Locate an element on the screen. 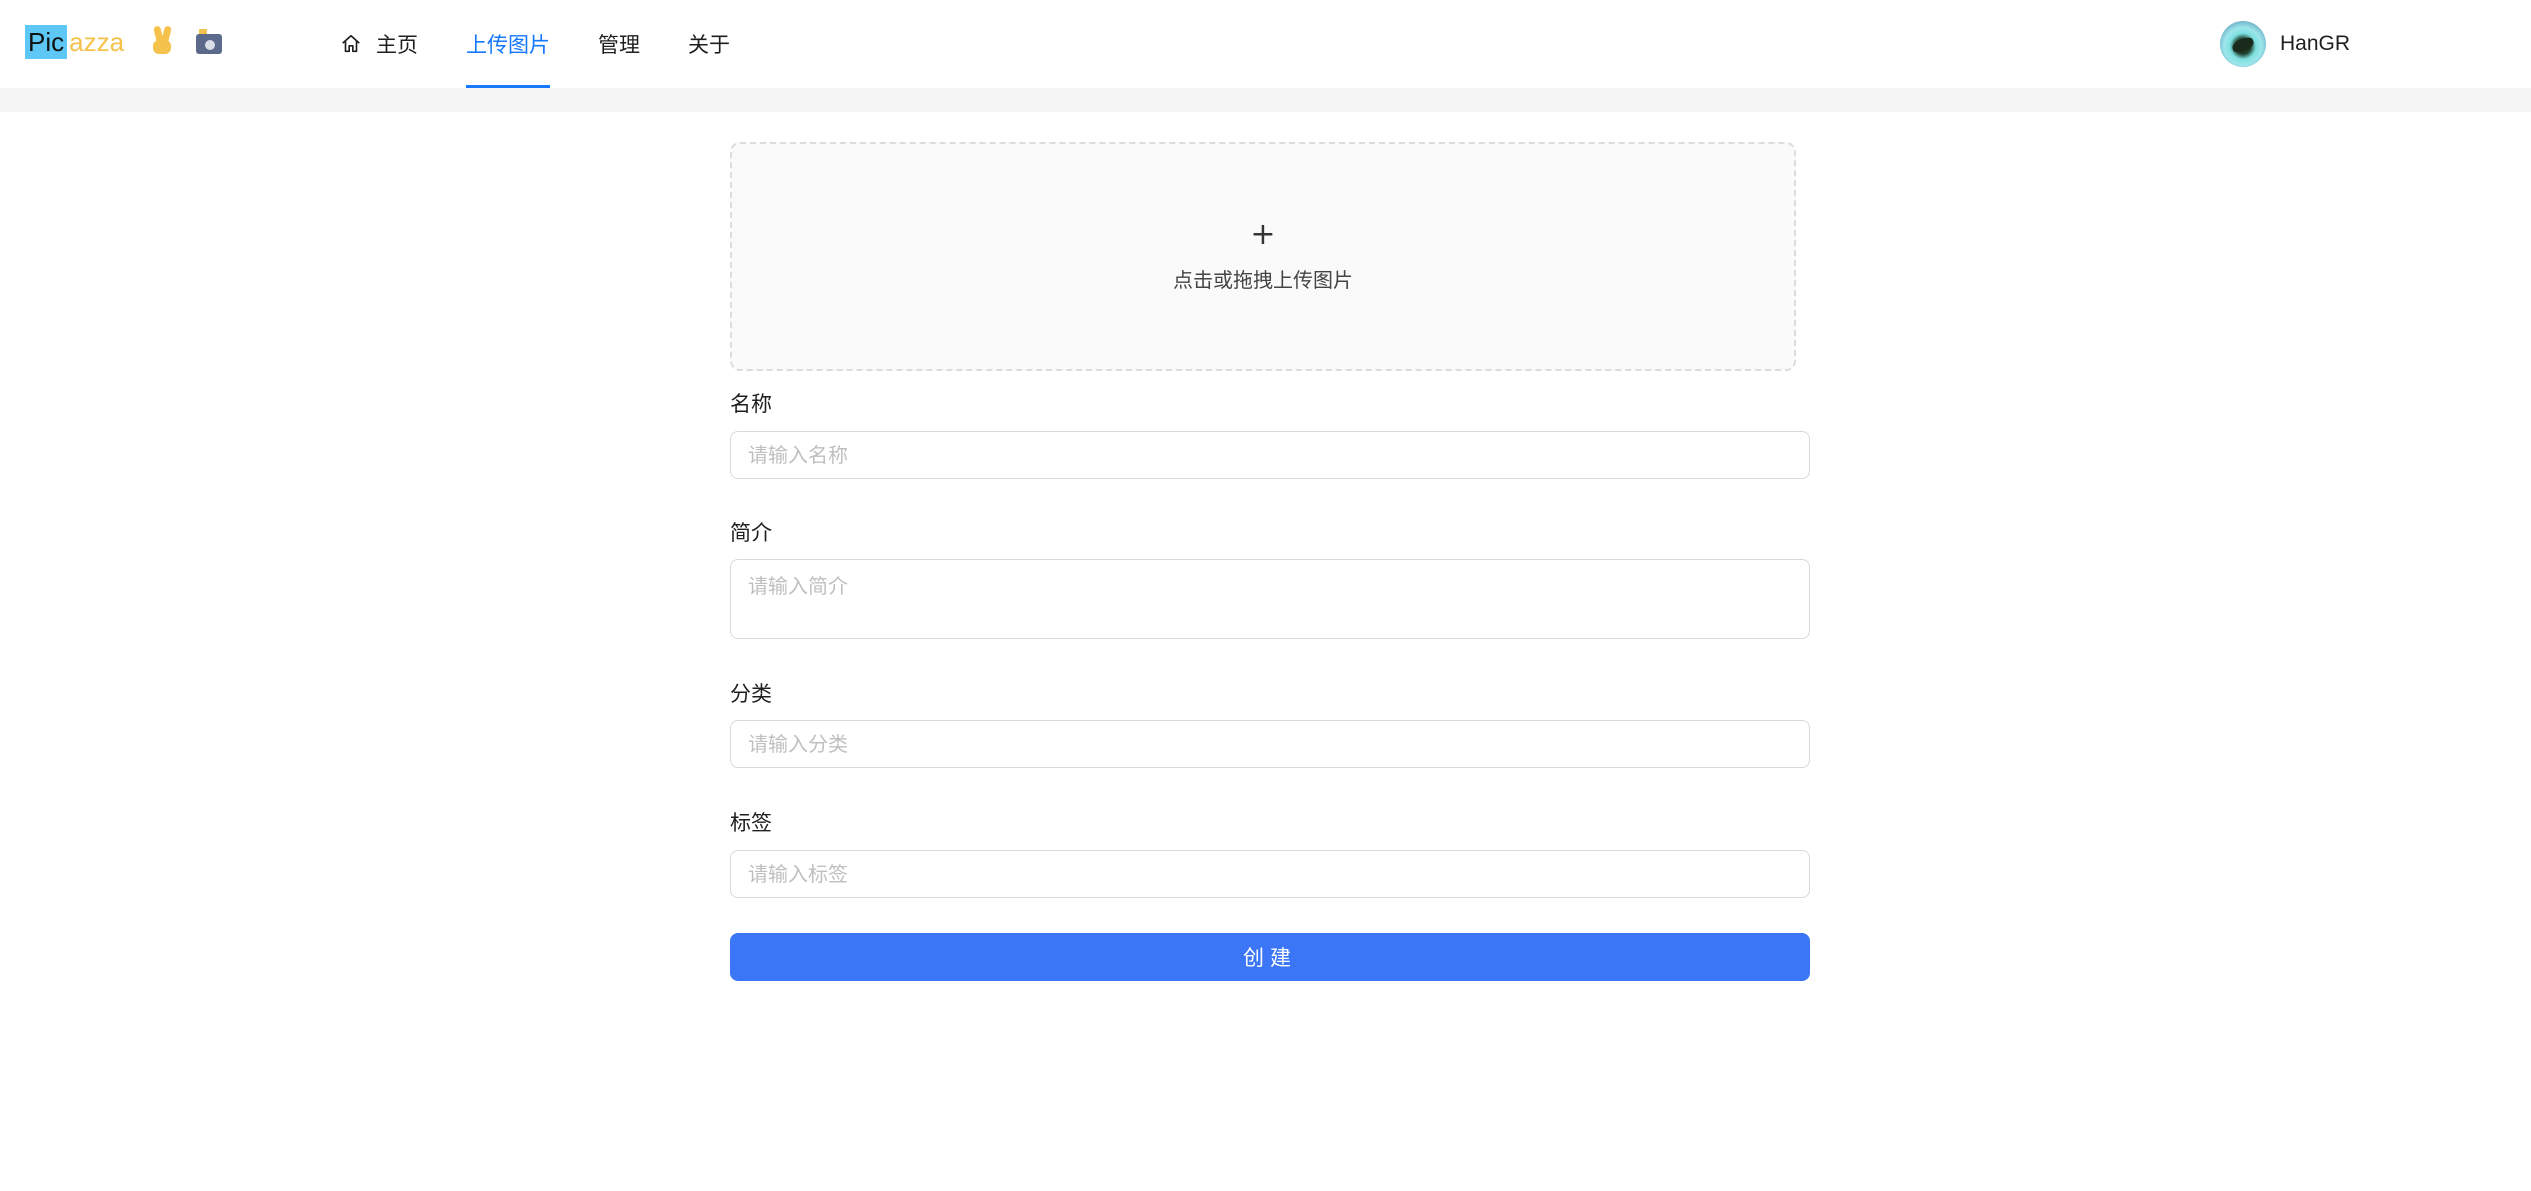  header-divider-band is located at coordinates (1265, 100).